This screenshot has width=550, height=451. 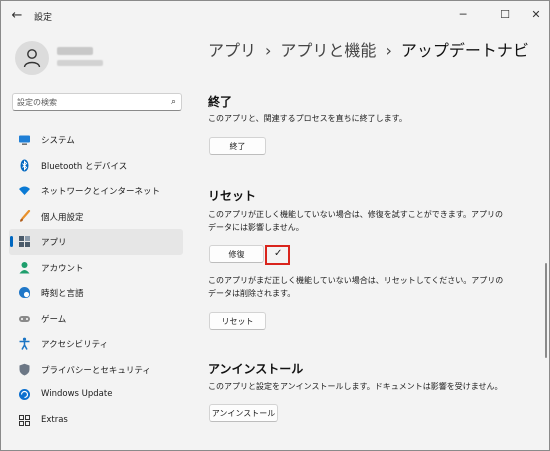 What do you see at coordinates (237, 321) in the screenshot?
I see `reset-button: リセット` at bounding box center [237, 321].